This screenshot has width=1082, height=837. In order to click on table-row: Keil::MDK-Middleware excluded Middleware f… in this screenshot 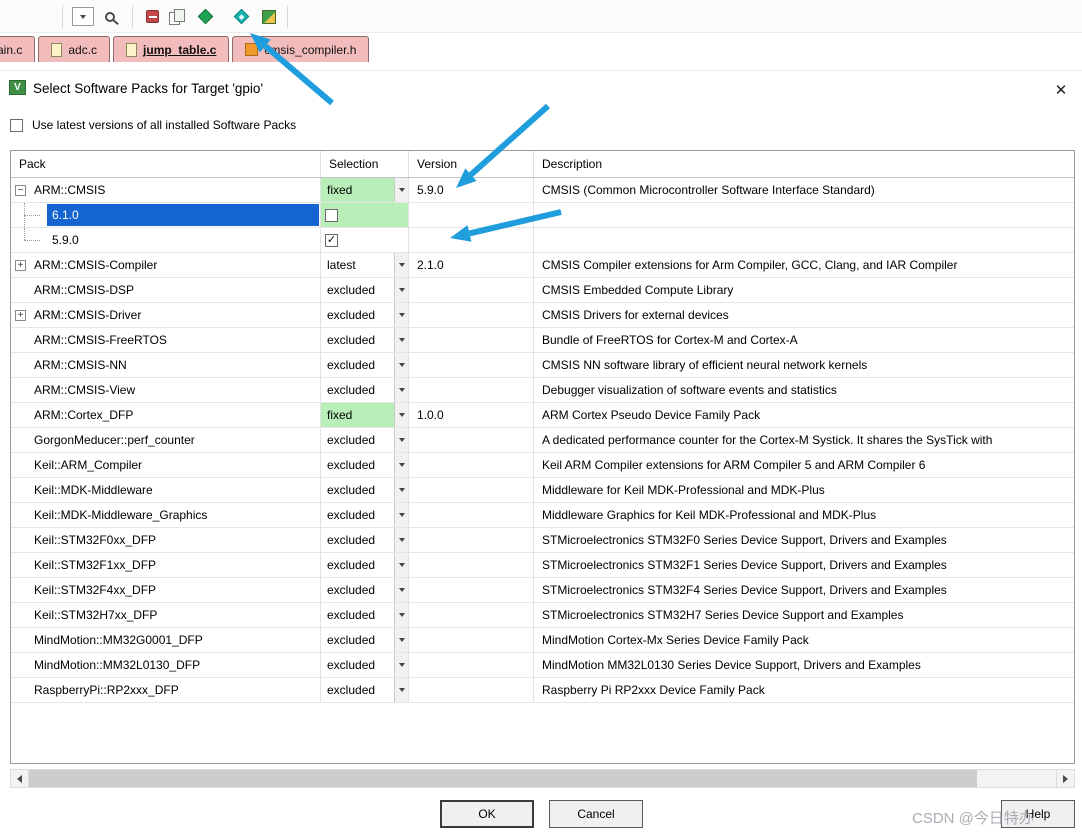, I will do `click(542, 490)`.